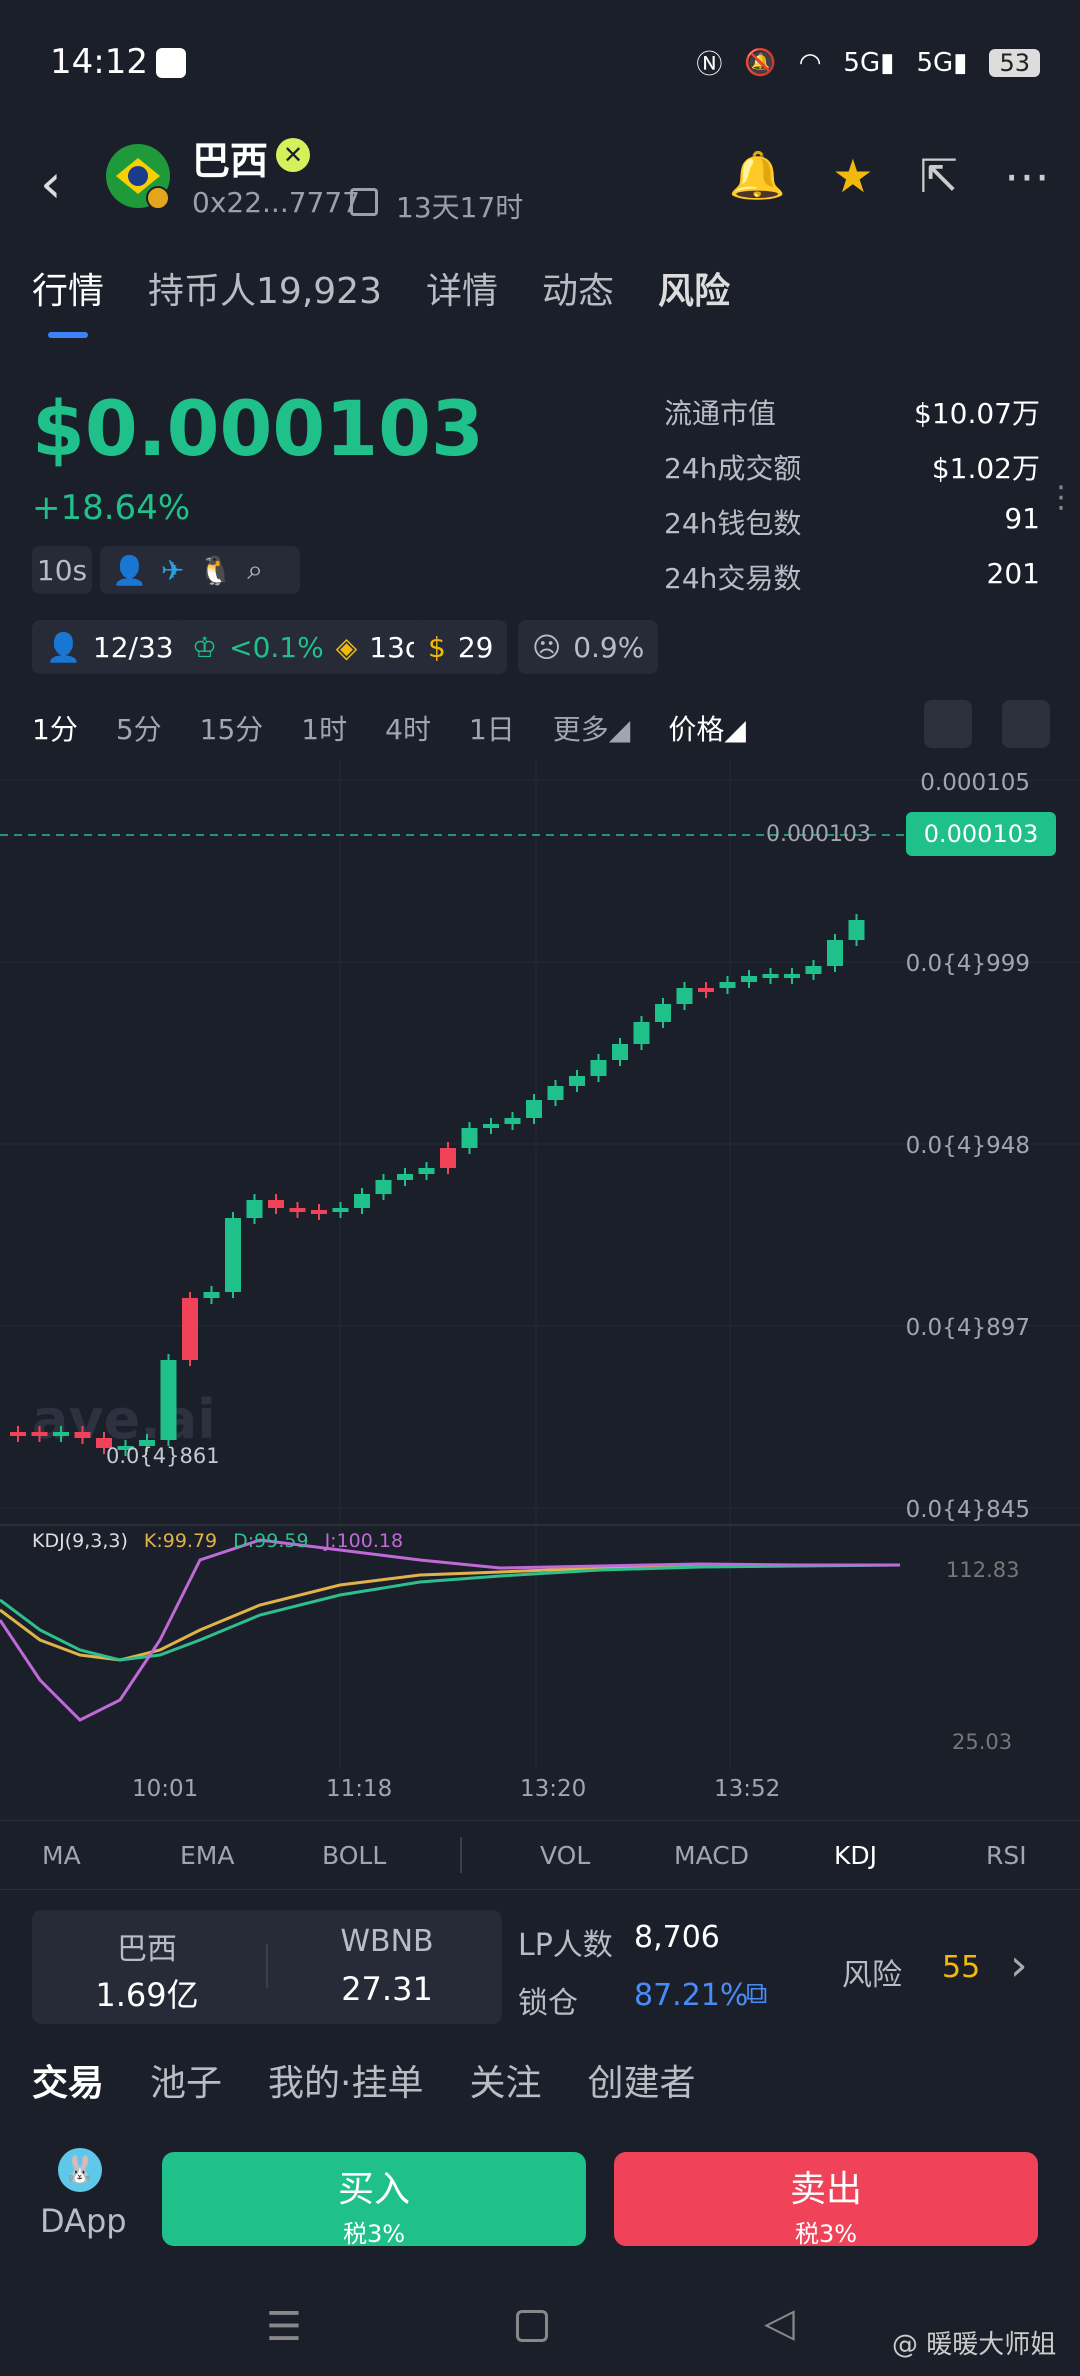 Image resolution: width=1080 pixels, height=2376 pixels. What do you see at coordinates (255, 570) in the screenshot?
I see `search-icon: ⌕` at bounding box center [255, 570].